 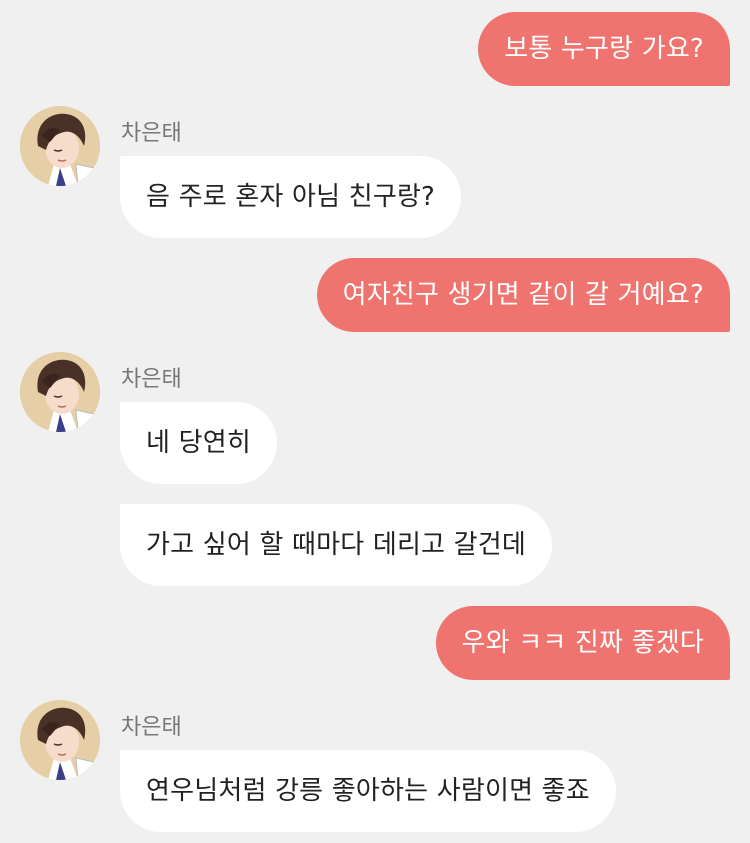 What do you see at coordinates (582, 643) in the screenshot?
I see `outgoing-message-bubble: 우와 ㅋㅋ 진짜 좋겠다` at bounding box center [582, 643].